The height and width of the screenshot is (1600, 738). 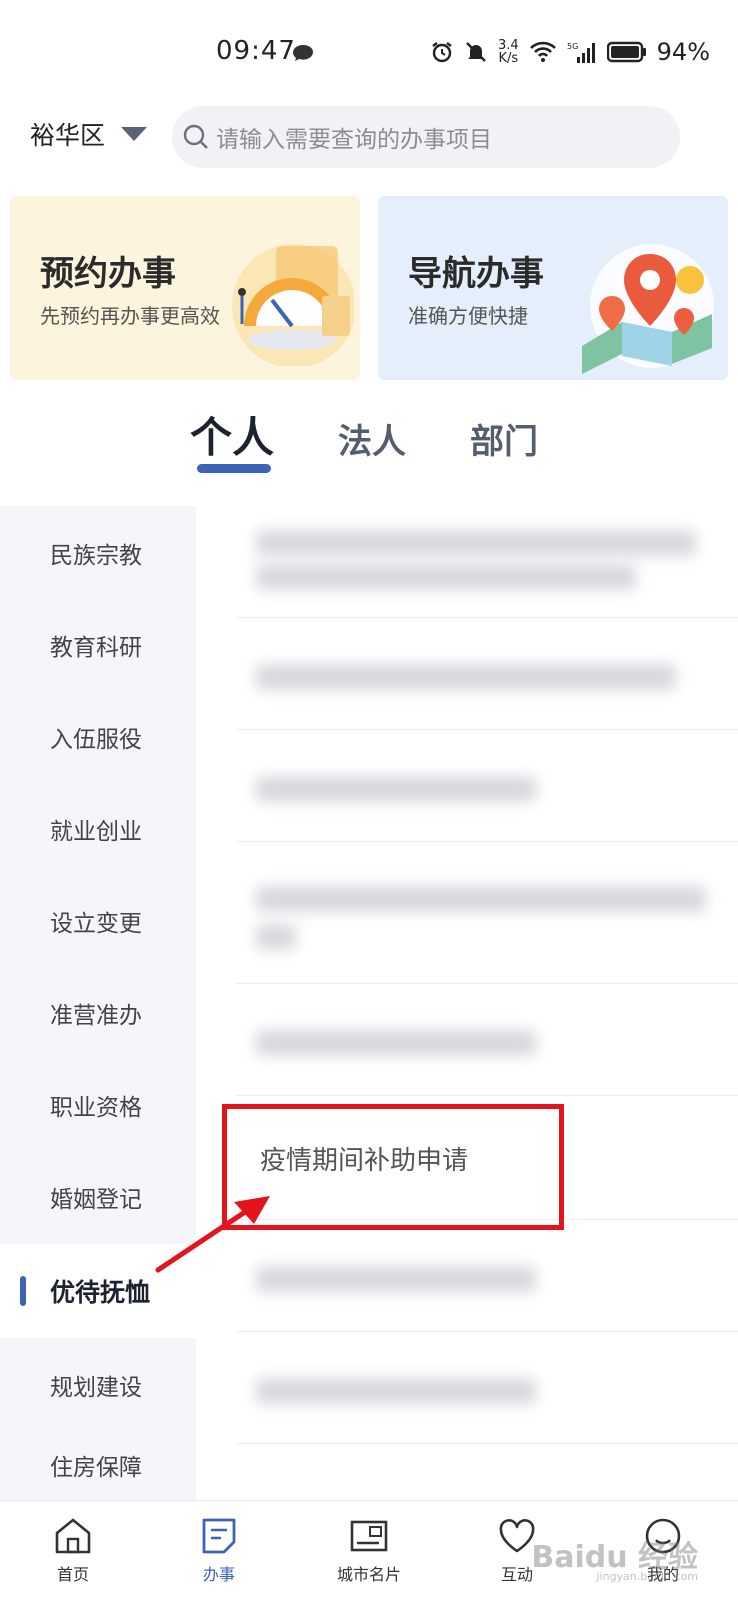 I want to click on nav-services: 办事, so click(x=219, y=1550).